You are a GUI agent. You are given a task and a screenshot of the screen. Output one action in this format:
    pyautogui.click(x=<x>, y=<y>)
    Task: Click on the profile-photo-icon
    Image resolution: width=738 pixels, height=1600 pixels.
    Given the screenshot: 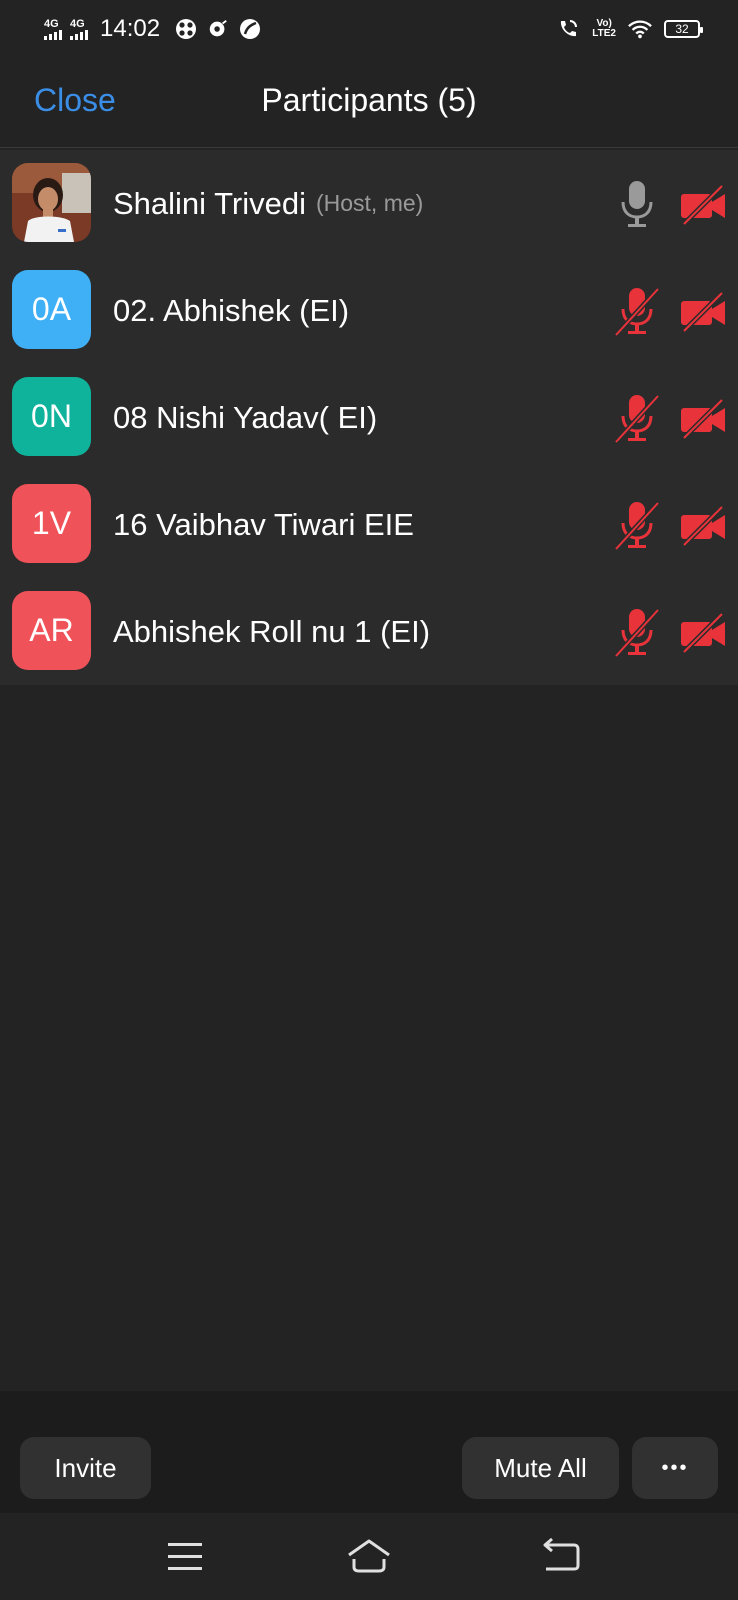 What is the action you would take?
    pyautogui.click(x=51, y=202)
    